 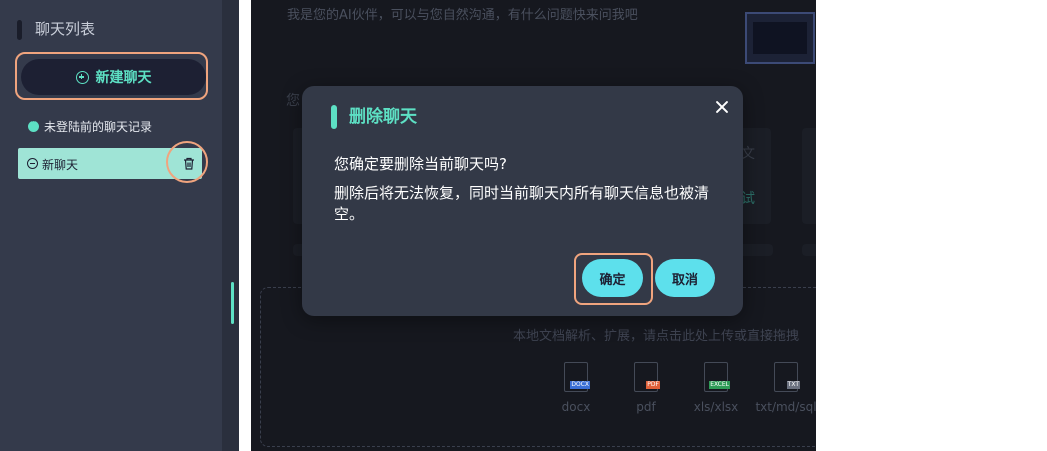 I want to click on chat-icon, so click(x=32, y=163).